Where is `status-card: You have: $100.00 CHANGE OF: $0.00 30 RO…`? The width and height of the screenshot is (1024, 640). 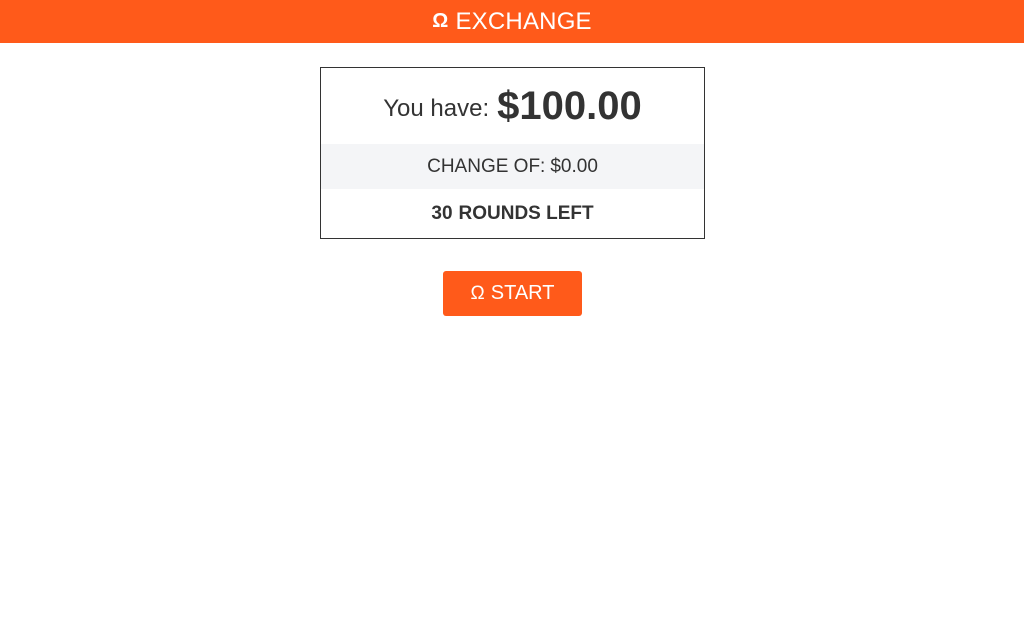 status-card: You have: $100.00 CHANGE OF: $0.00 30 RO… is located at coordinates (512, 153).